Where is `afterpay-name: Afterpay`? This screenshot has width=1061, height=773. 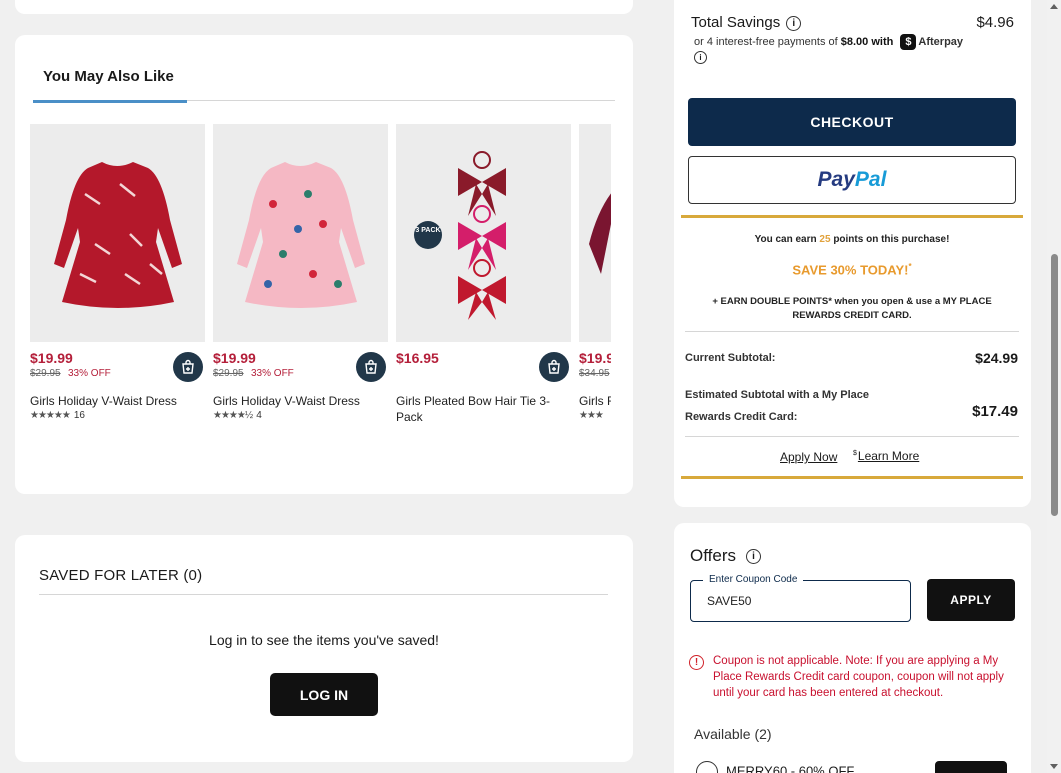
afterpay-name: Afterpay is located at coordinates (941, 41).